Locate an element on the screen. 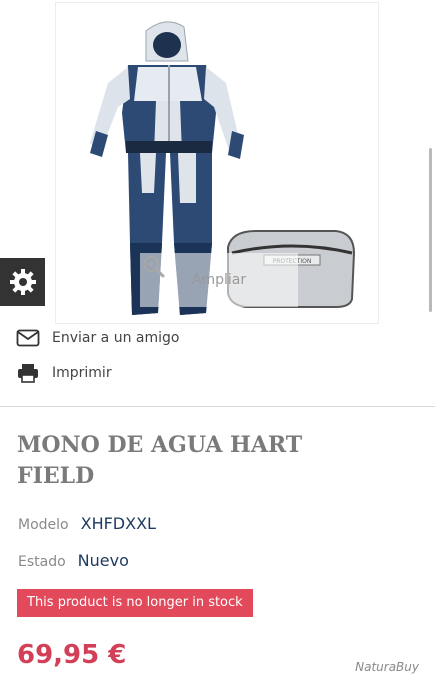 The image size is (435, 690). model-value: XHFDXXL is located at coordinates (118, 523).